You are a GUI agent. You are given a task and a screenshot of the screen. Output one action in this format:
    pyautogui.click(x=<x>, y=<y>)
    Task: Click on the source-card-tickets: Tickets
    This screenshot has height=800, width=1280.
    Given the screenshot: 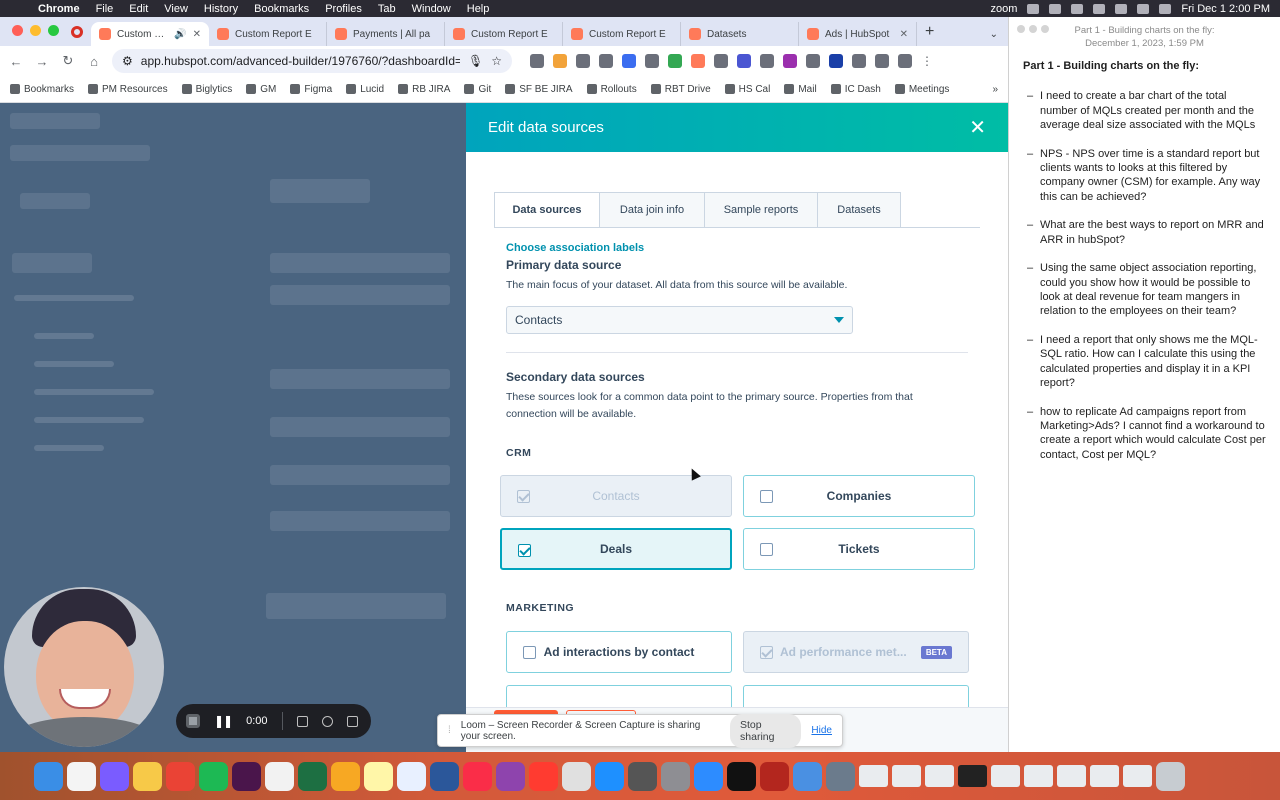 What is the action you would take?
    pyautogui.click(x=859, y=549)
    